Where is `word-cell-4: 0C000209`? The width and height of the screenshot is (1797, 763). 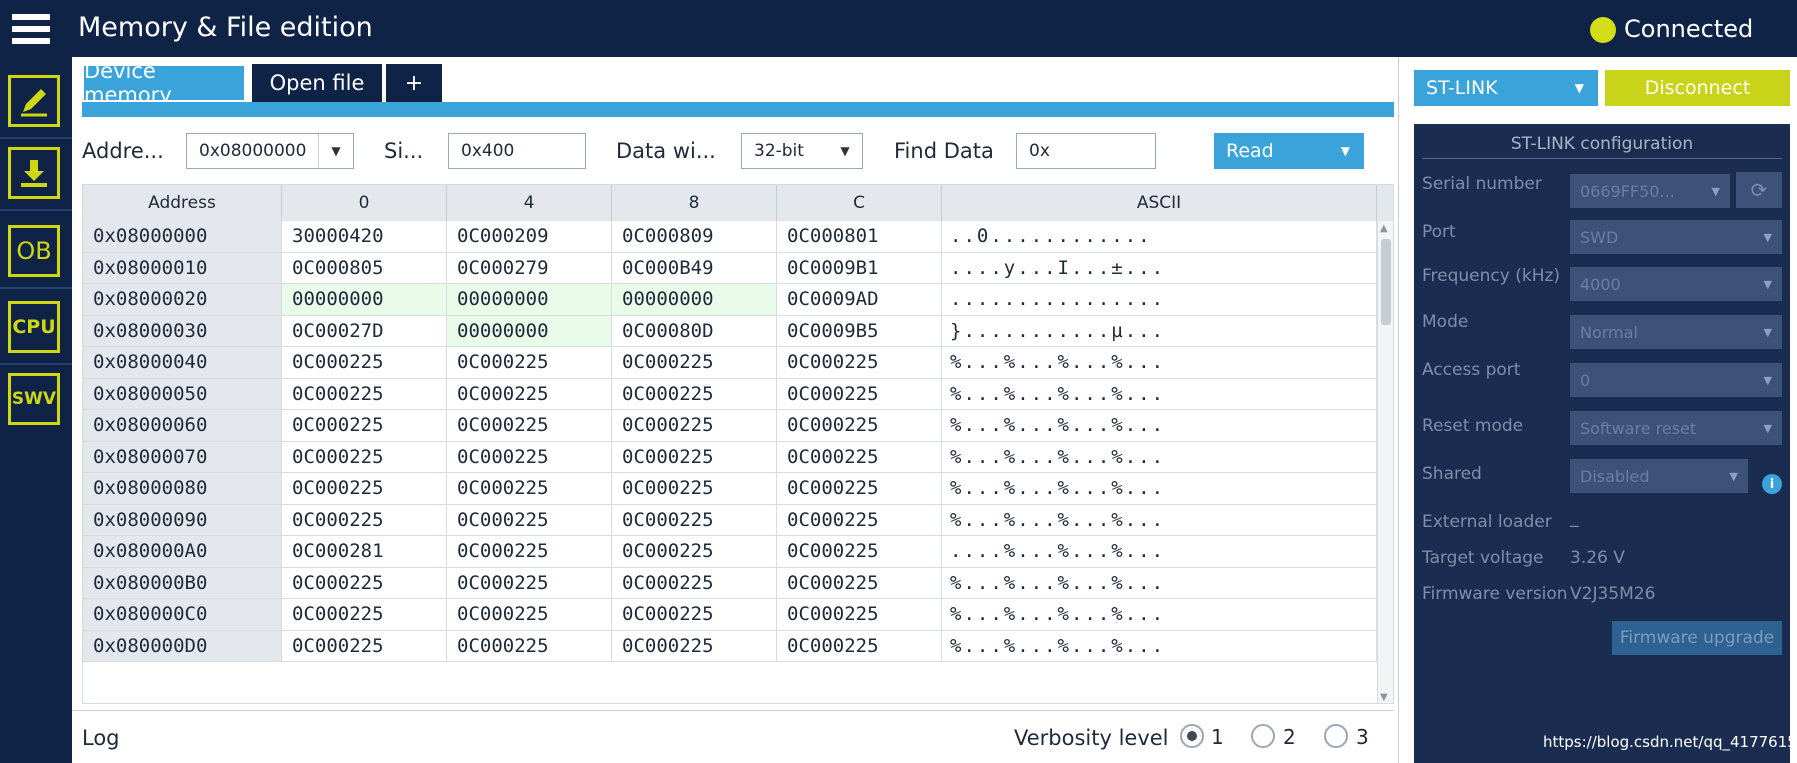
word-cell-4: 0C000209 is located at coordinates (529, 236).